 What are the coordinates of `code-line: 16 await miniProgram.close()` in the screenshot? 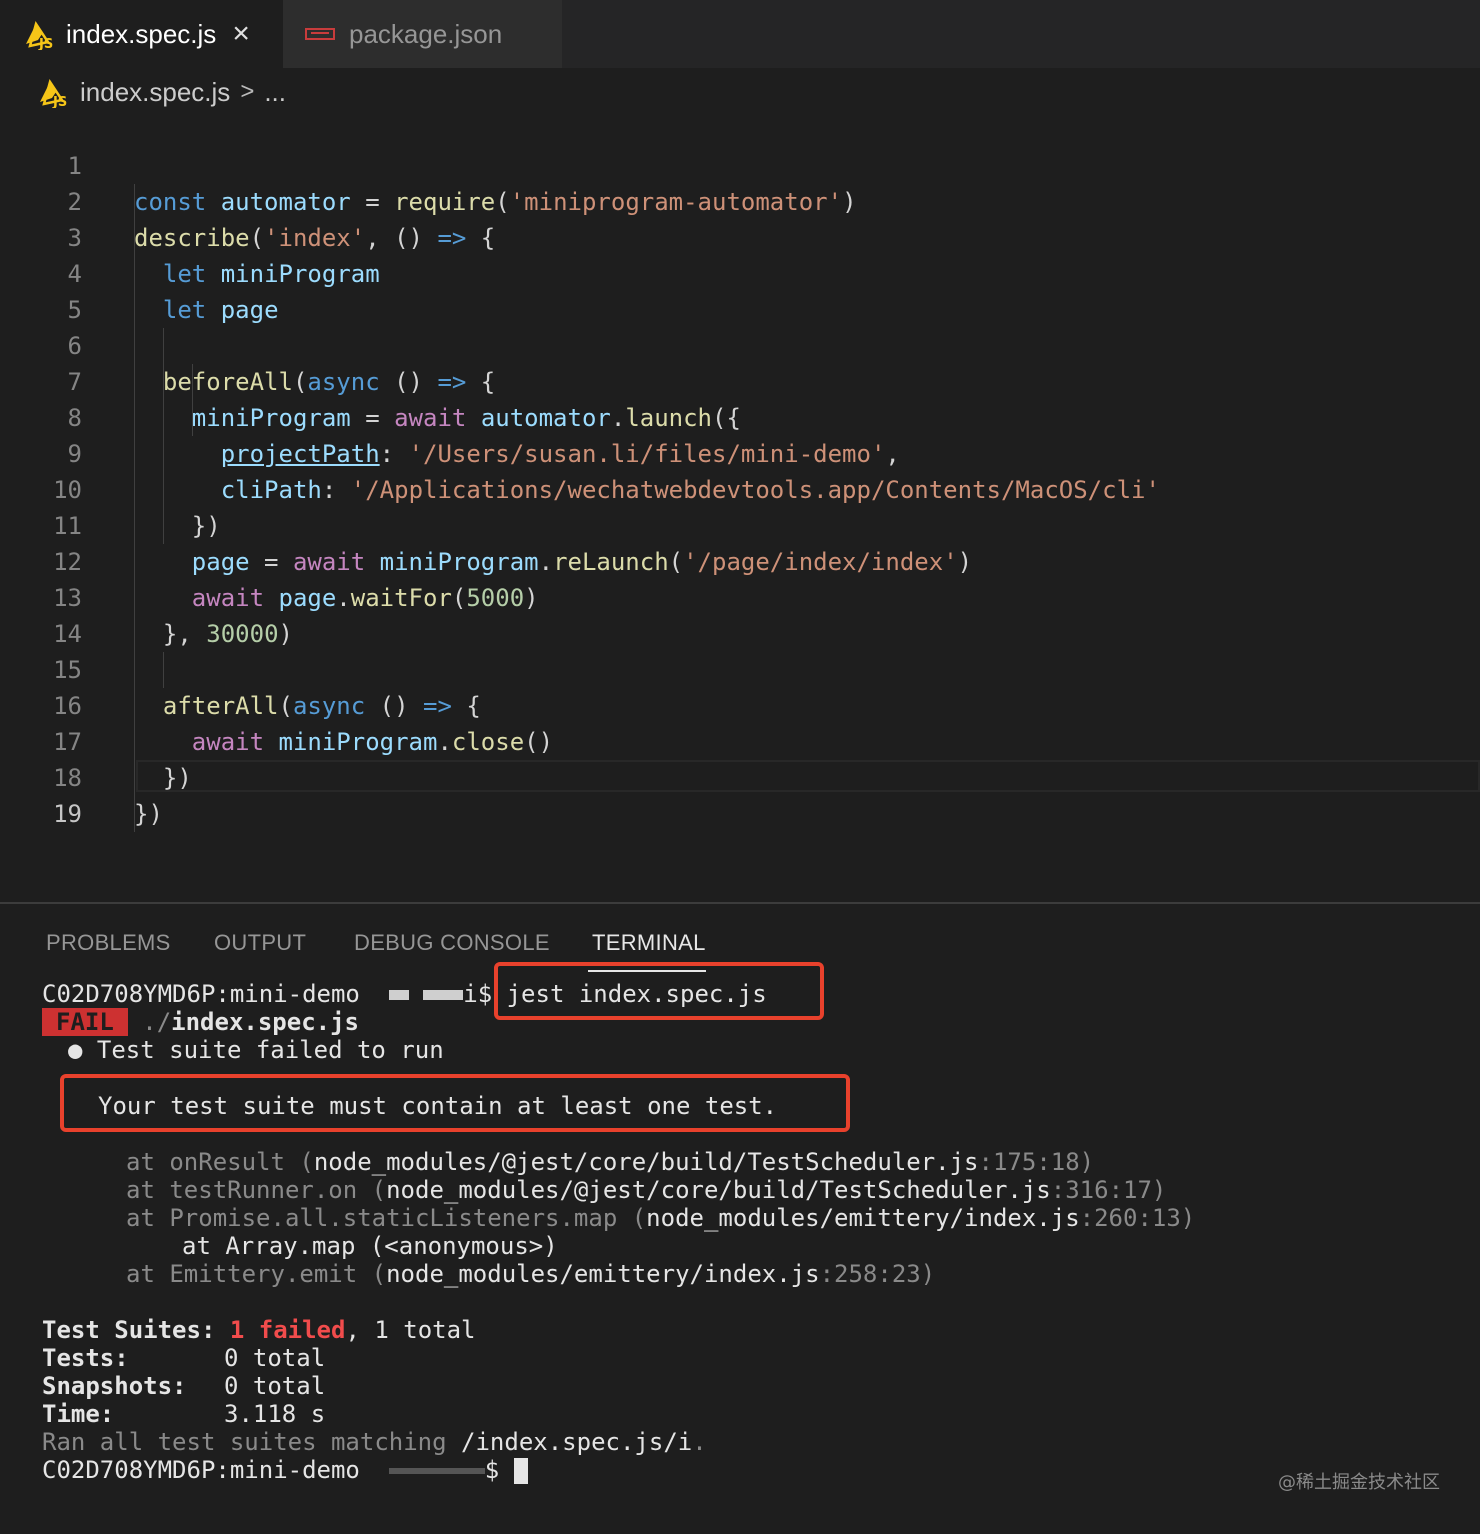 It's located at (276, 704).